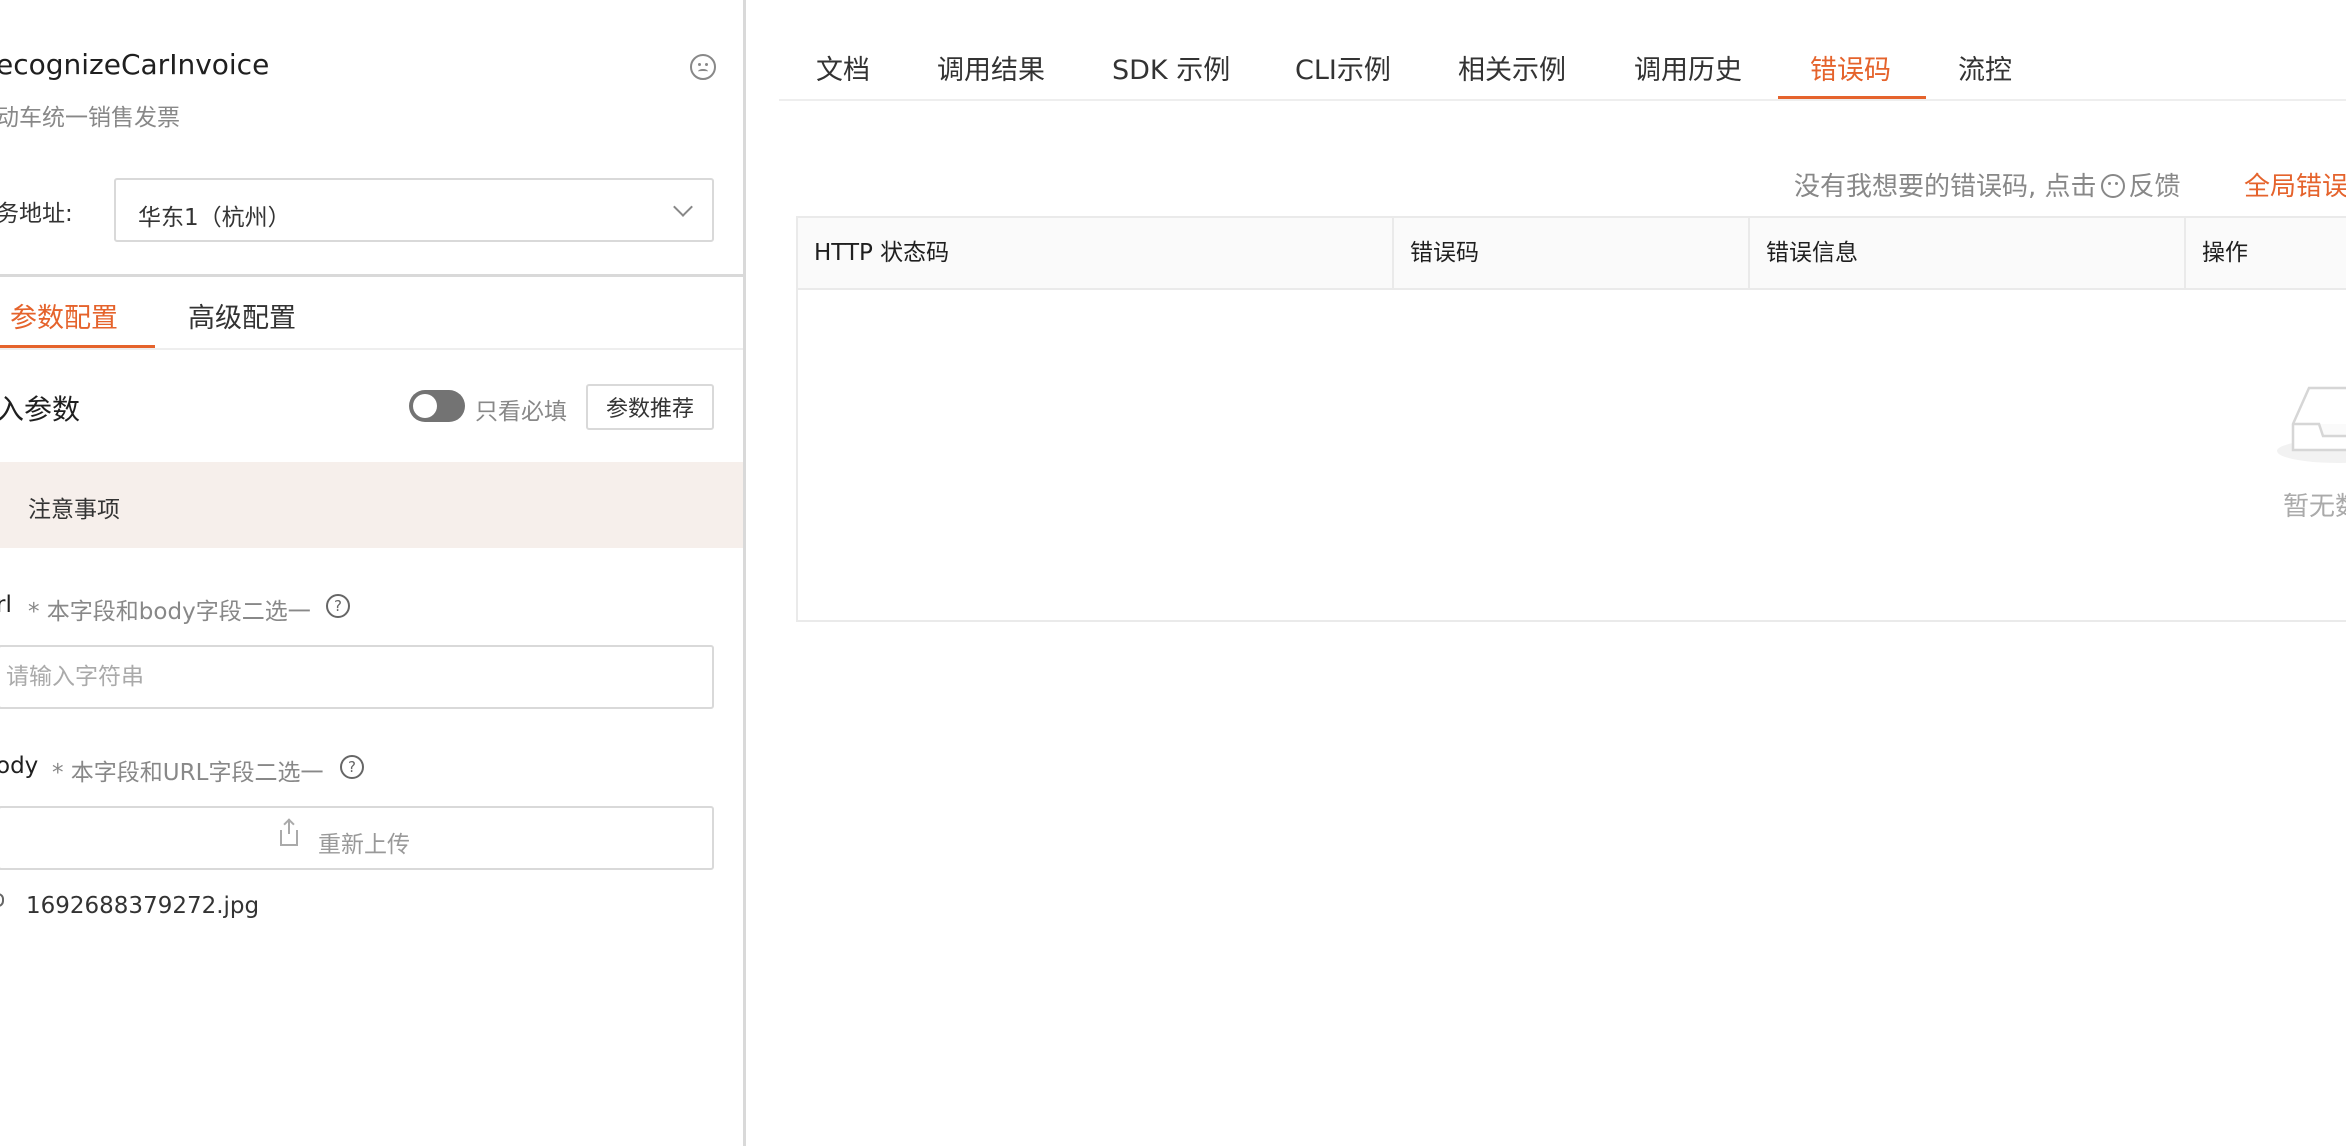 This screenshot has height=1146, width=2346. Describe the element at coordinates (843, 67) in the screenshot. I see `tab-docs: 文档` at that location.